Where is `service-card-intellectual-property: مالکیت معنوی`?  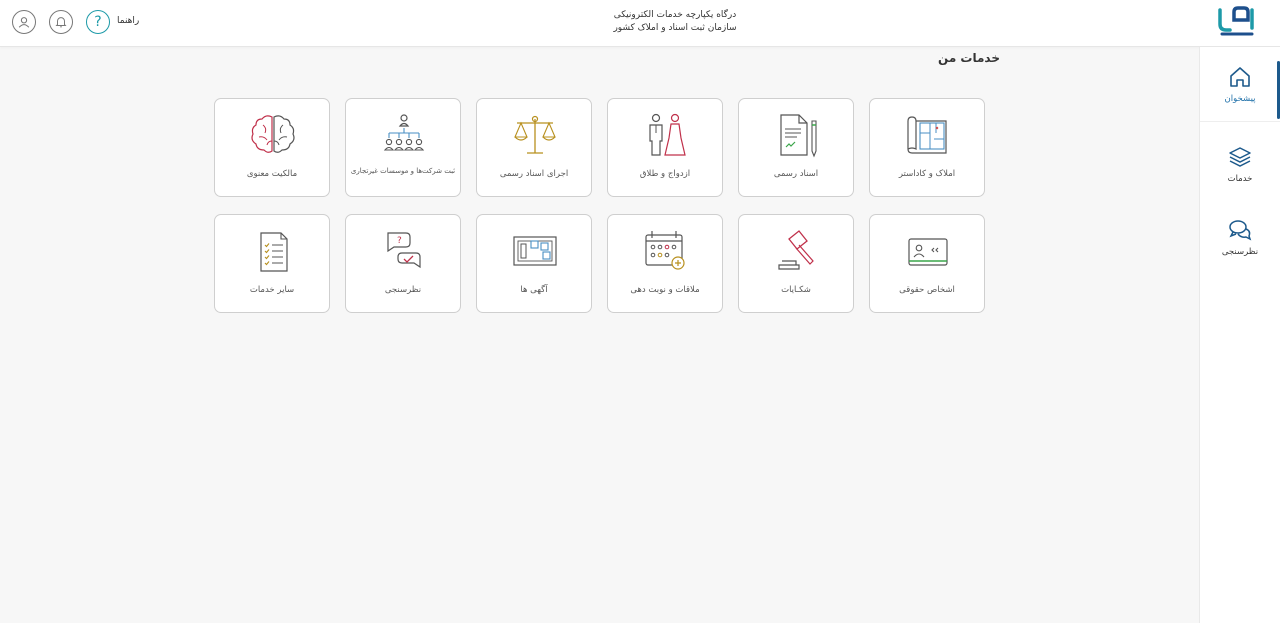 service-card-intellectual-property: مالکیت معنوی is located at coordinates (272, 147).